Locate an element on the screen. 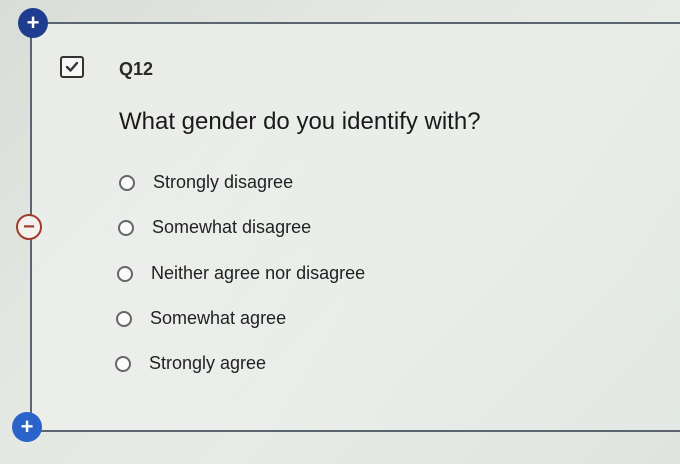  remove-question-icon: − is located at coordinates (29, 227).